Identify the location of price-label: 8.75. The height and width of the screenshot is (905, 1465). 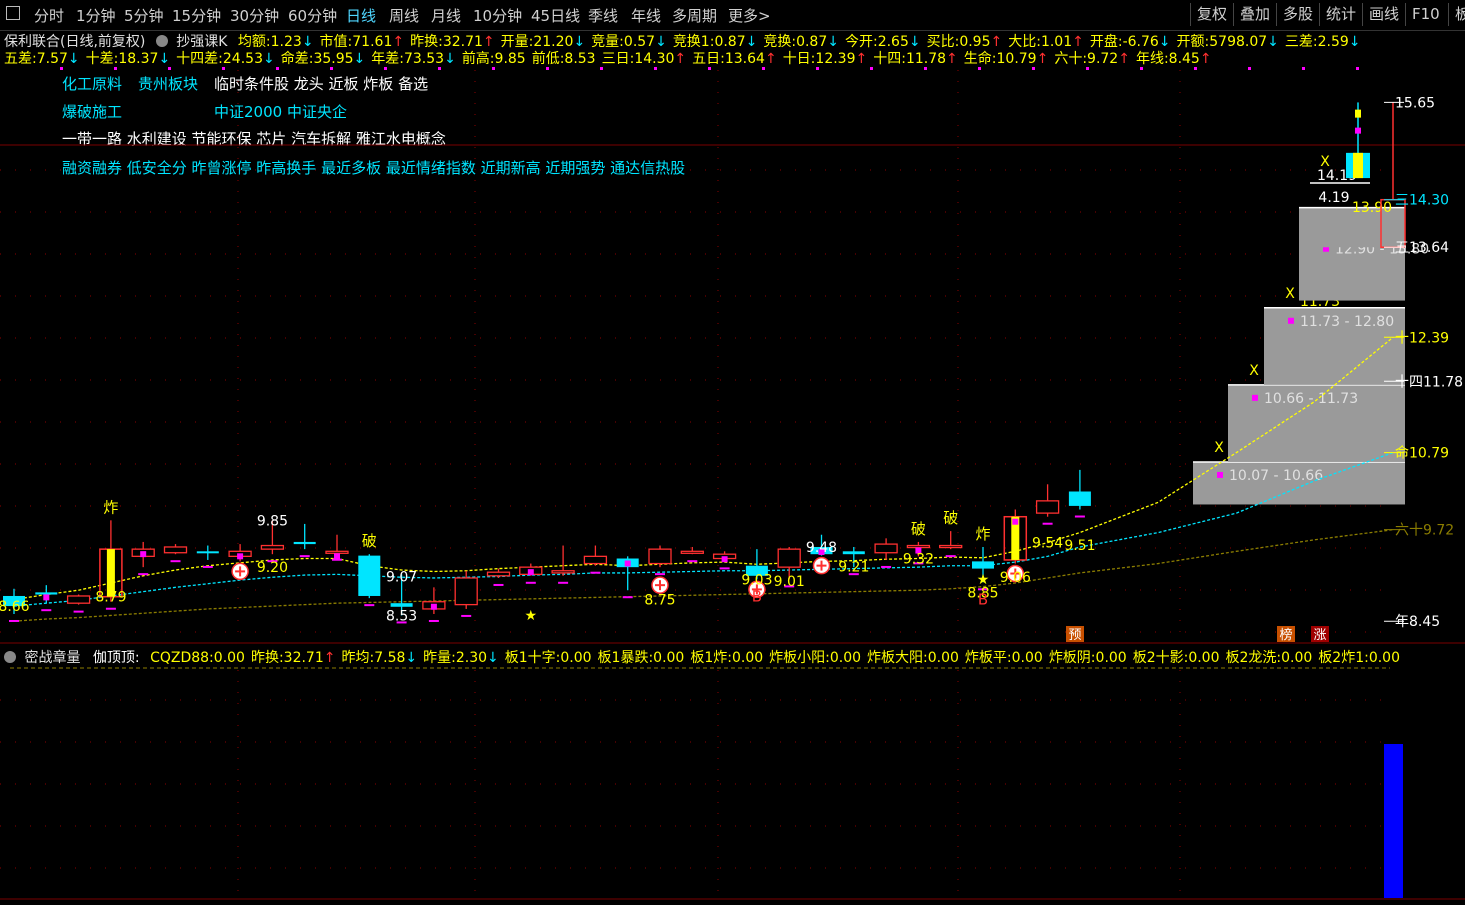
(659, 601).